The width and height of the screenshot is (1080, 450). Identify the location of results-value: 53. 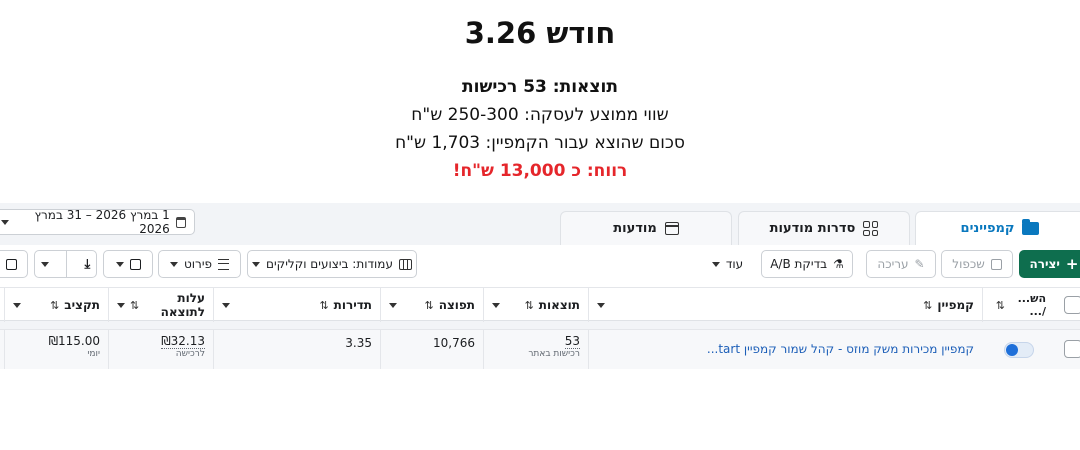
(572, 341).